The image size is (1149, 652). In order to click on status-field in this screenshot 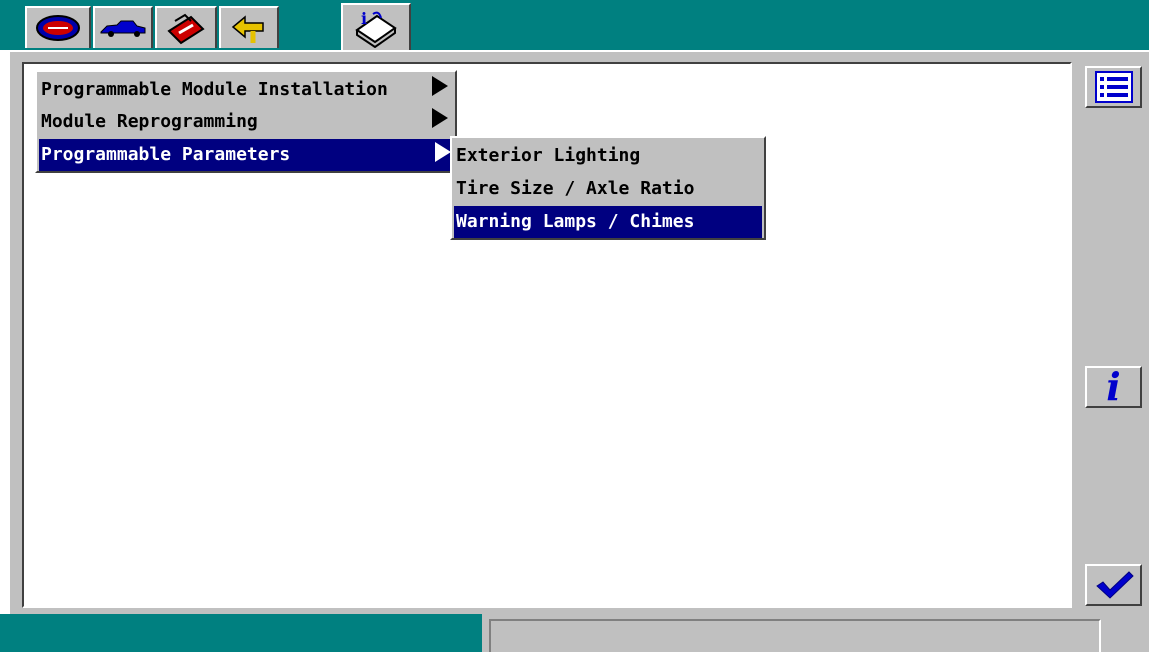, I will do `click(795, 635)`.